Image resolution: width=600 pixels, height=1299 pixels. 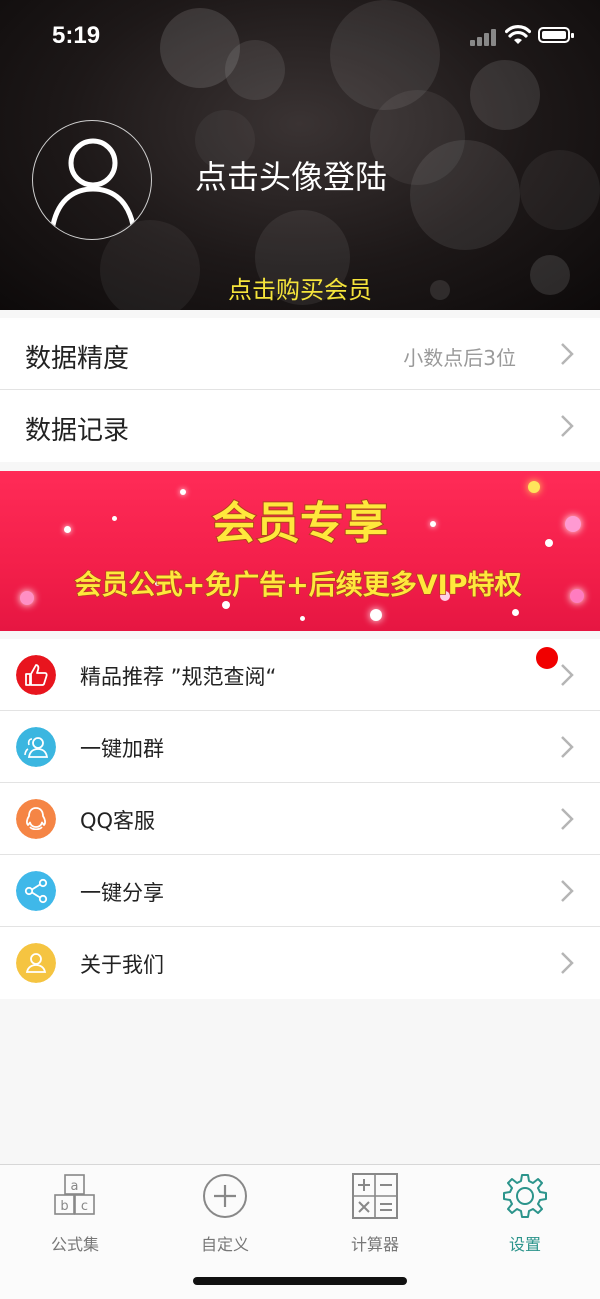 I want to click on user-avatar-icon, so click(x=93, y=183).